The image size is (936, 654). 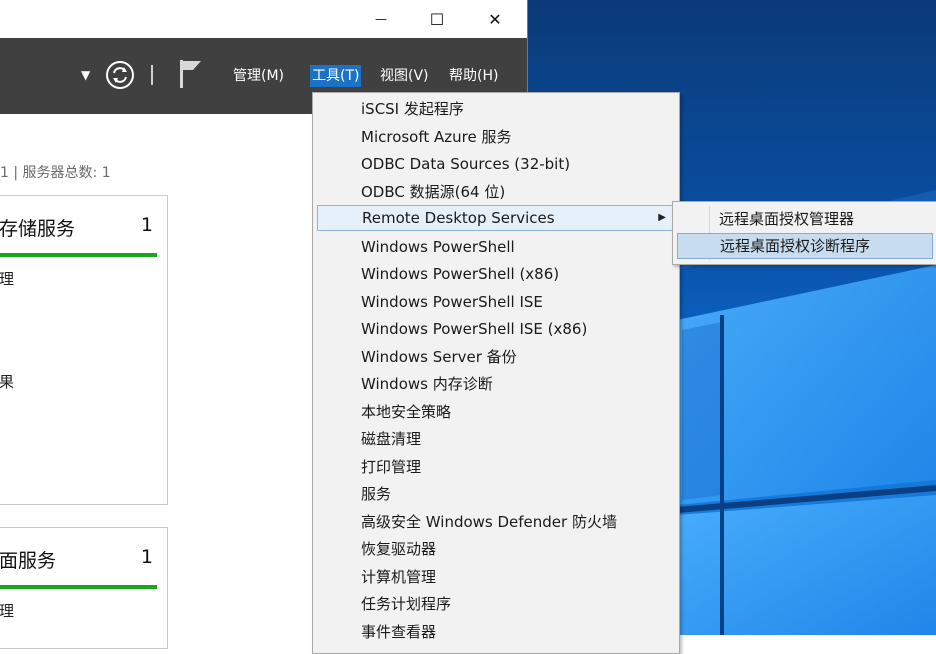 What do you see at coordinates (7, 381) in the screenshot?
I see `tile-item-bpa: 果` at bounding box center [7, 381].